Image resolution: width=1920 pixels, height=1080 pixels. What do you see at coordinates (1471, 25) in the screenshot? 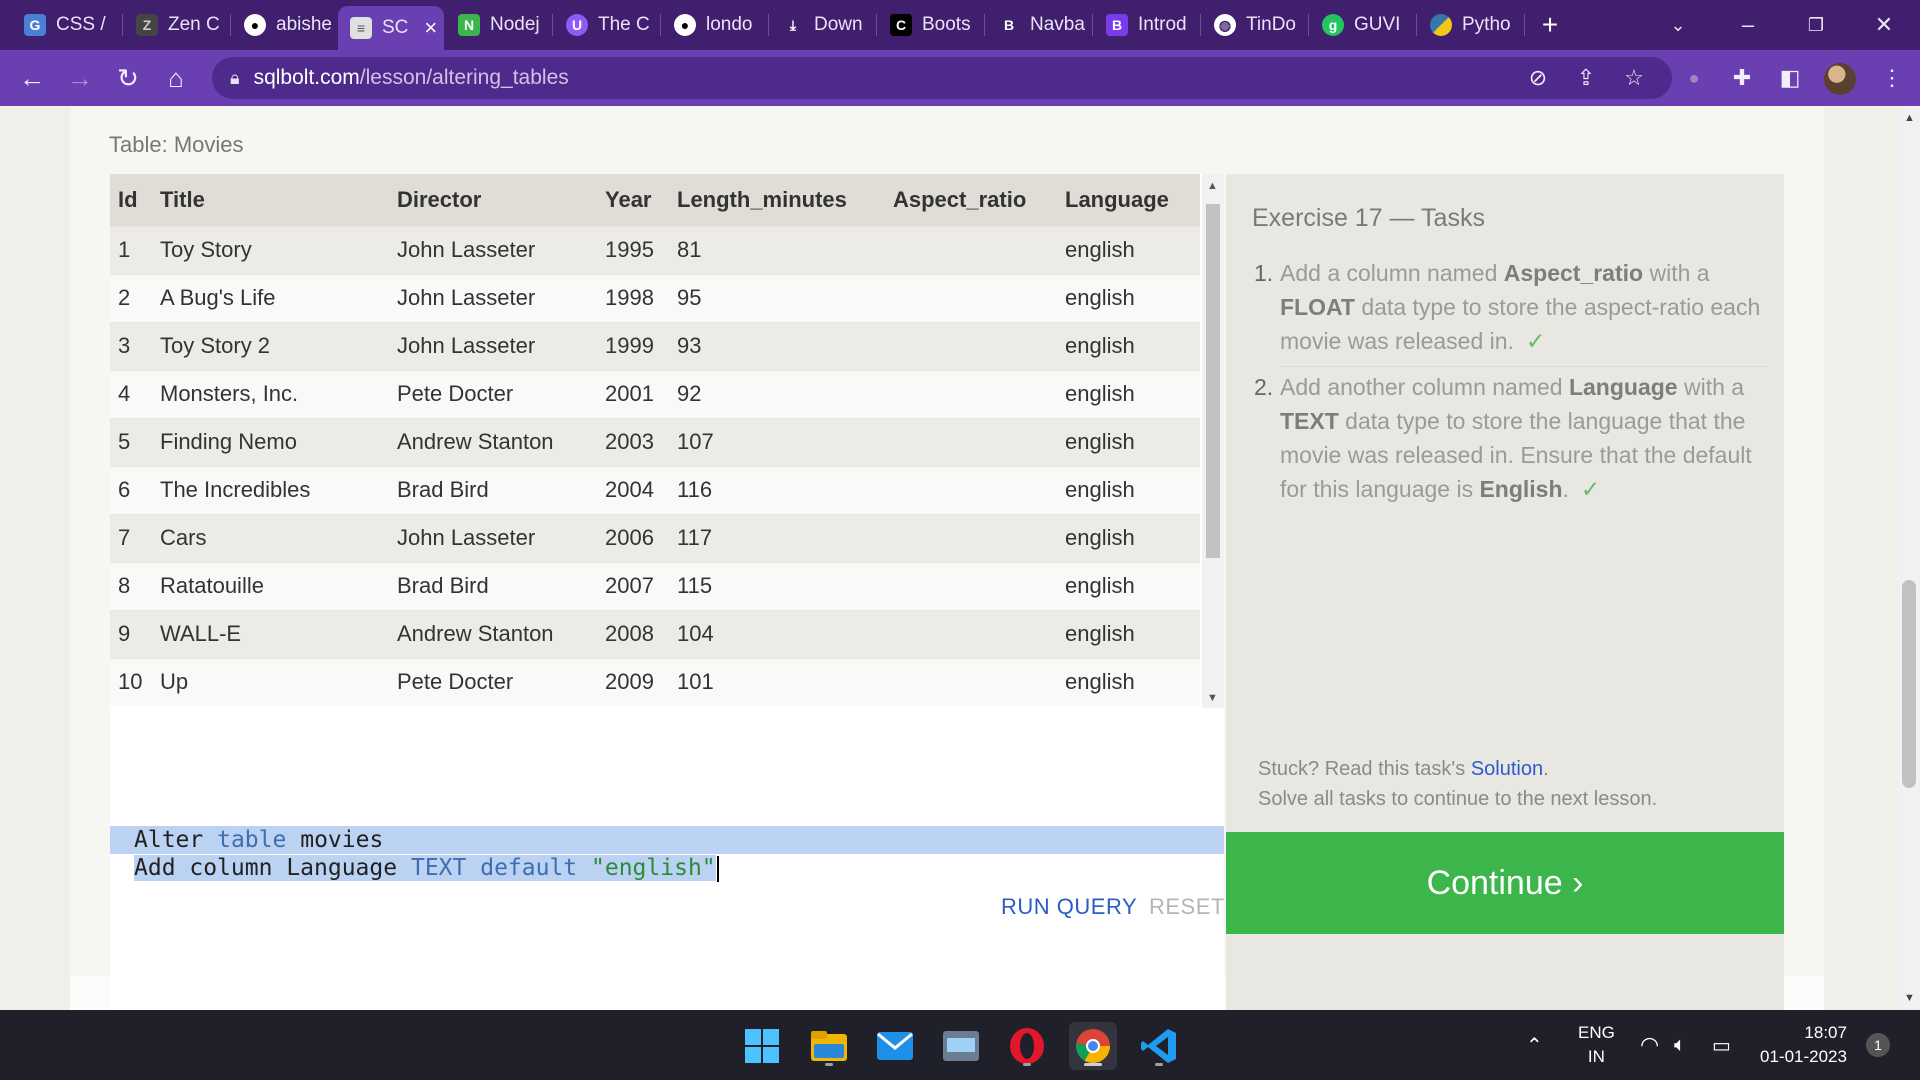
I see `tab-python: Pytho` at bounding box center [1471, 25].